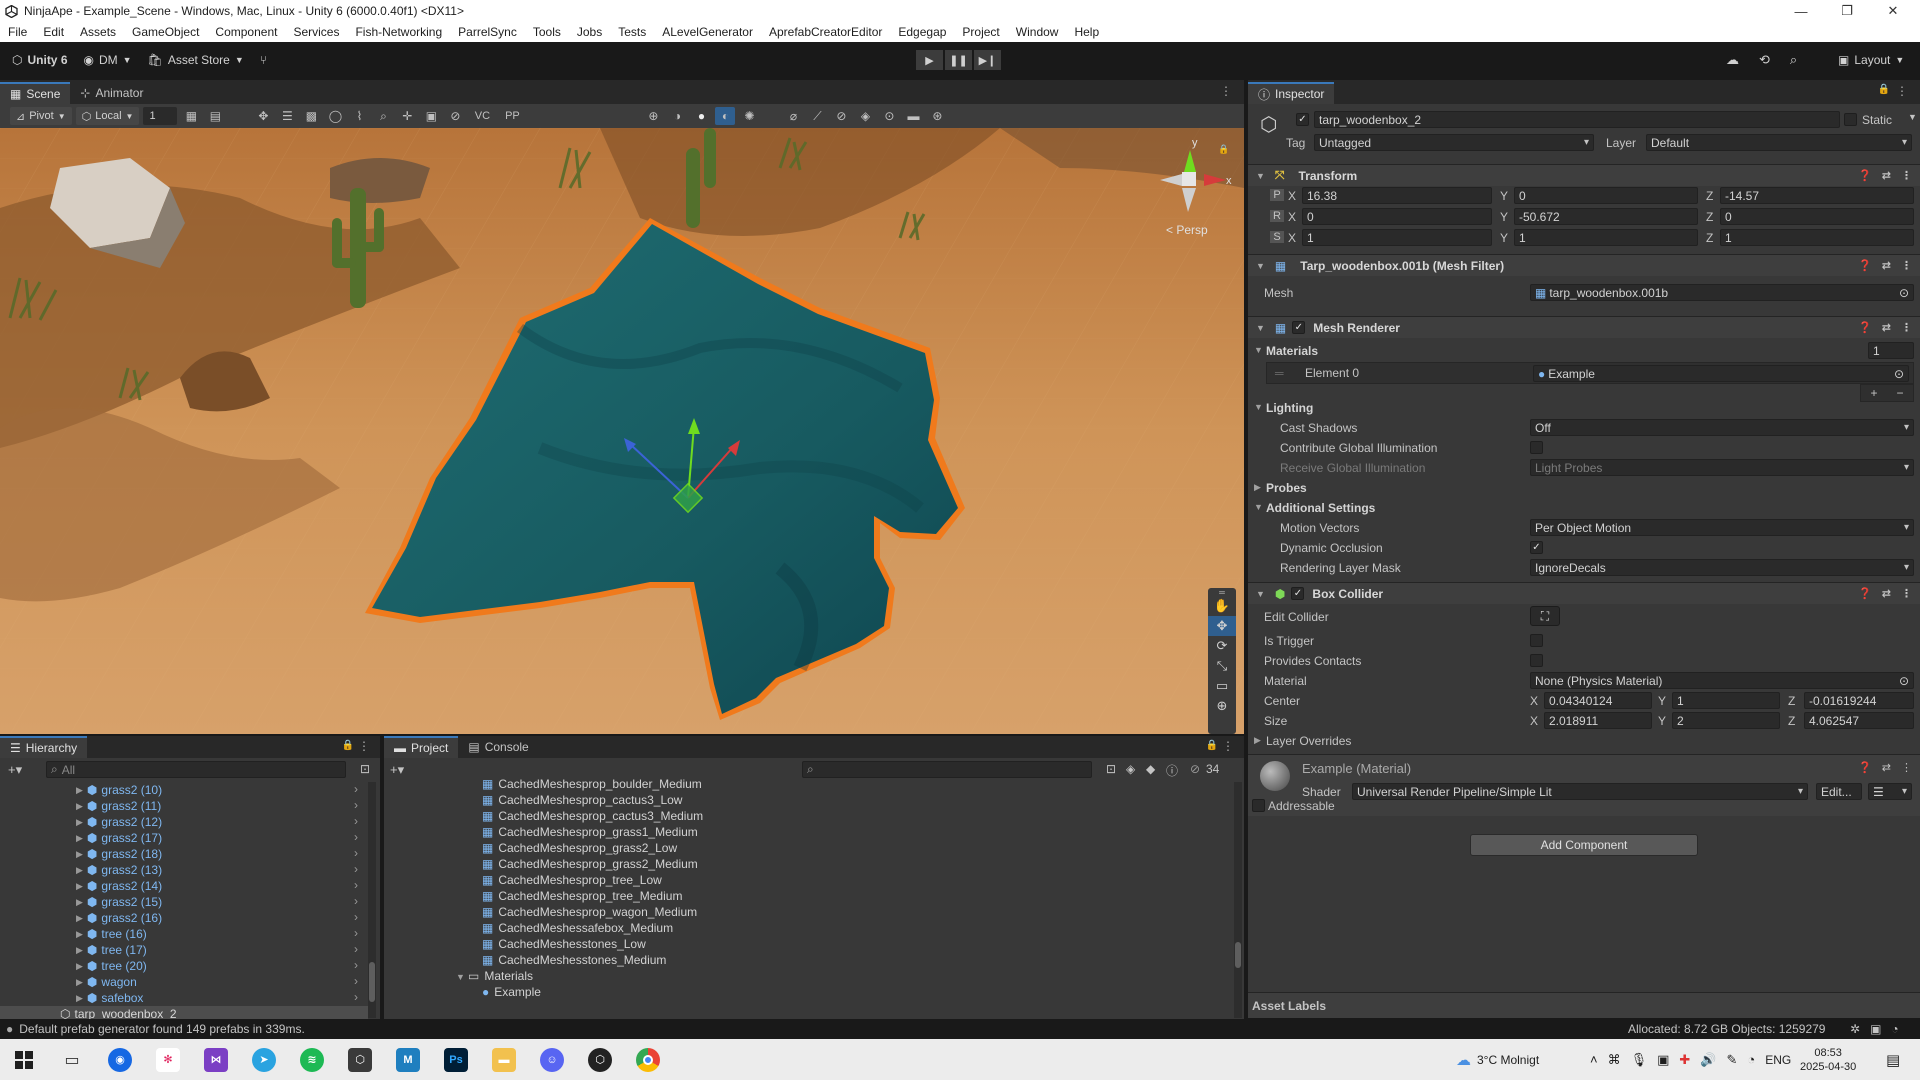  Describe the element at coordinates (590, 864) in the screenshot. I see `project-asset-item: ▦ CachedMeshesprop_grass2_Medium` at that location.